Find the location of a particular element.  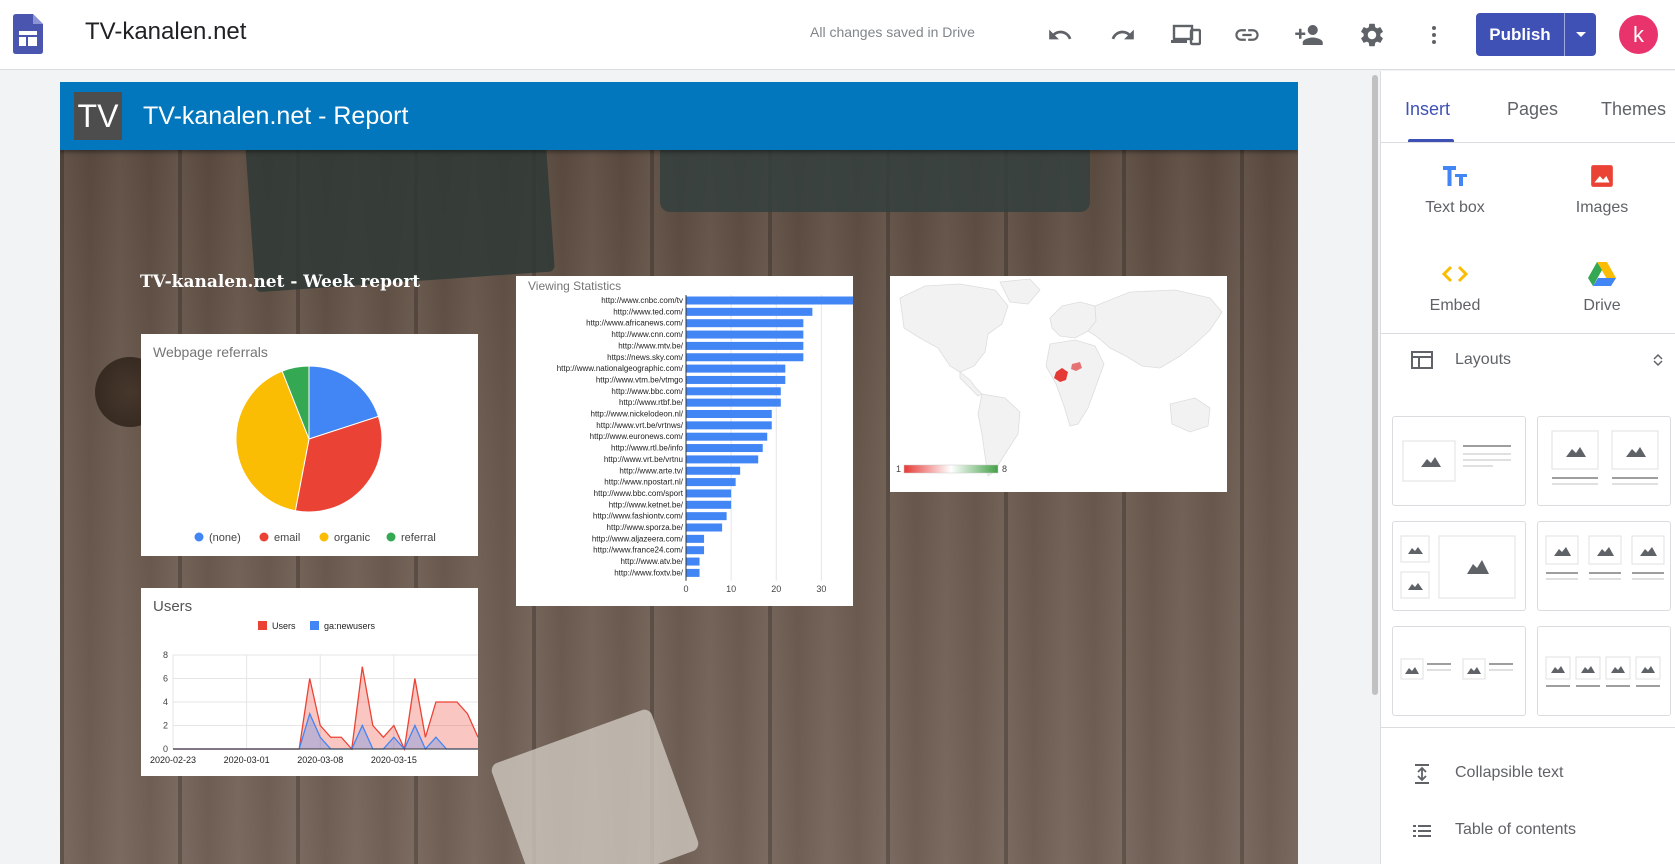

y-tick-label: 8 is located at coordinates (165, 655).